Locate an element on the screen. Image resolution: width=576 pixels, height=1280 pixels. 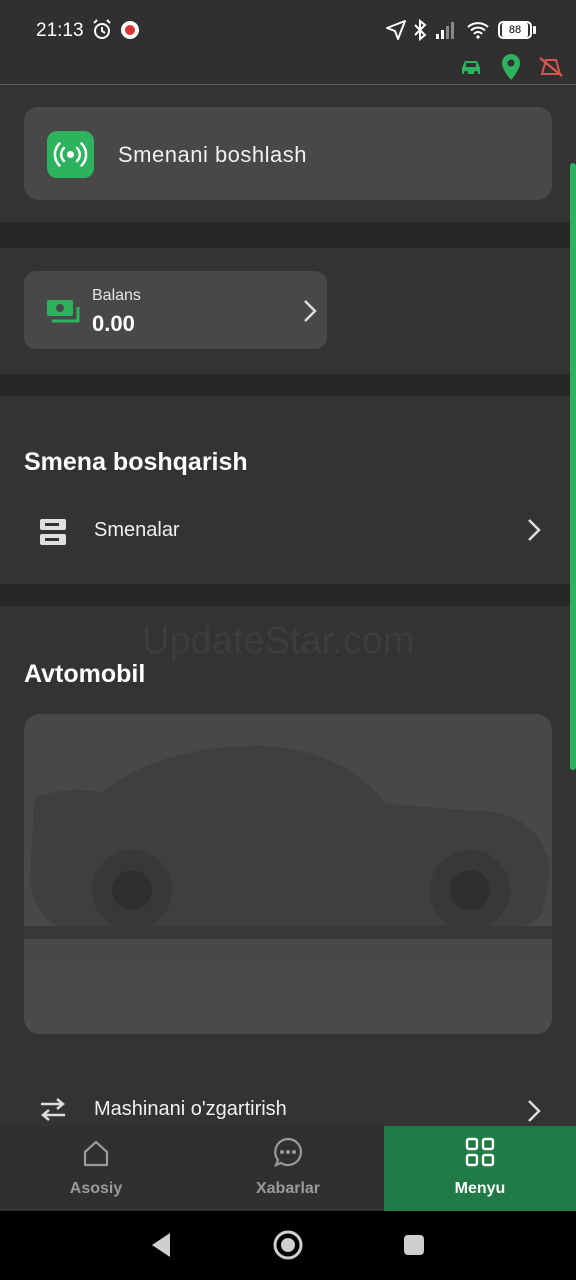
broadcast-icon is located at coordinates (70, 154).